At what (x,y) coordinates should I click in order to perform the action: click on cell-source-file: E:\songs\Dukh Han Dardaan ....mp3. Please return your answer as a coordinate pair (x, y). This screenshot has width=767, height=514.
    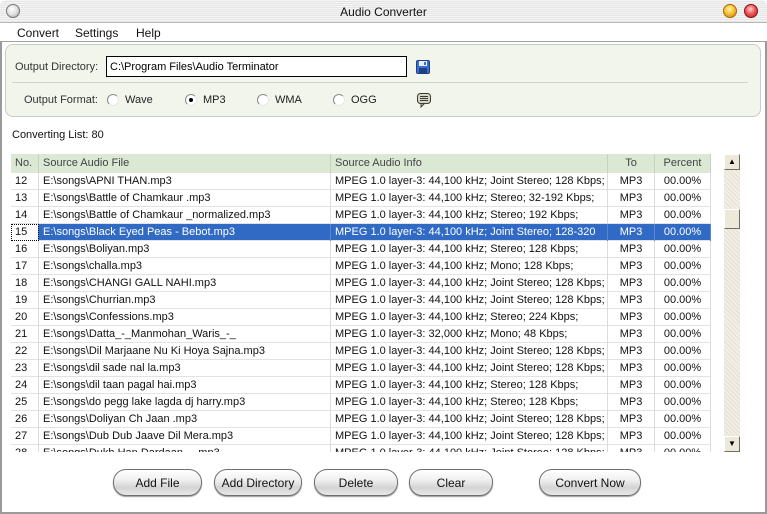
    Looking at the image, I should click on (185, 448).